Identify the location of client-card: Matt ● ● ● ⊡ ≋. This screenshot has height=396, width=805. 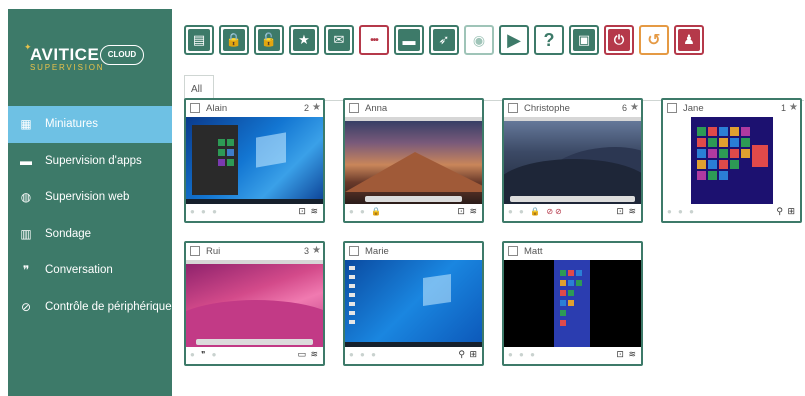
(572, 303).